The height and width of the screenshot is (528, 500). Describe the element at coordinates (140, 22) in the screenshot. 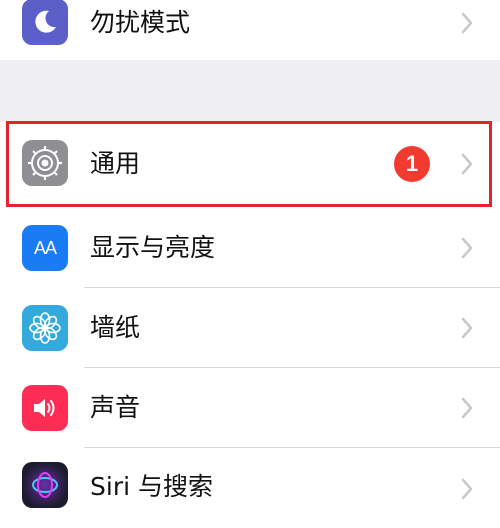

I see `settings-row-label: 勿扰模式` at that location.